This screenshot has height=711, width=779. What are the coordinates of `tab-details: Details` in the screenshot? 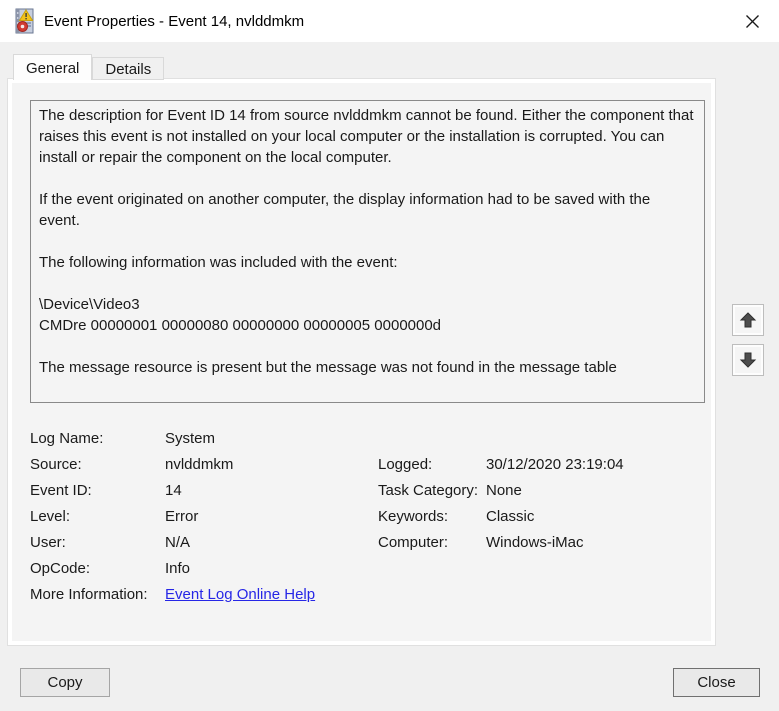 It's located at (128, 68).